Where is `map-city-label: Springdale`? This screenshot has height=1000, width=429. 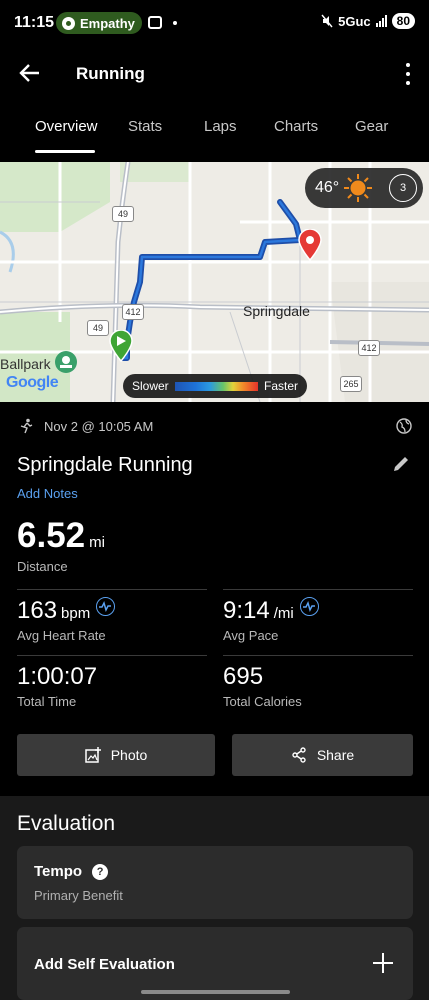 map-city-label: Springdale is located at coordinates (276, 311).